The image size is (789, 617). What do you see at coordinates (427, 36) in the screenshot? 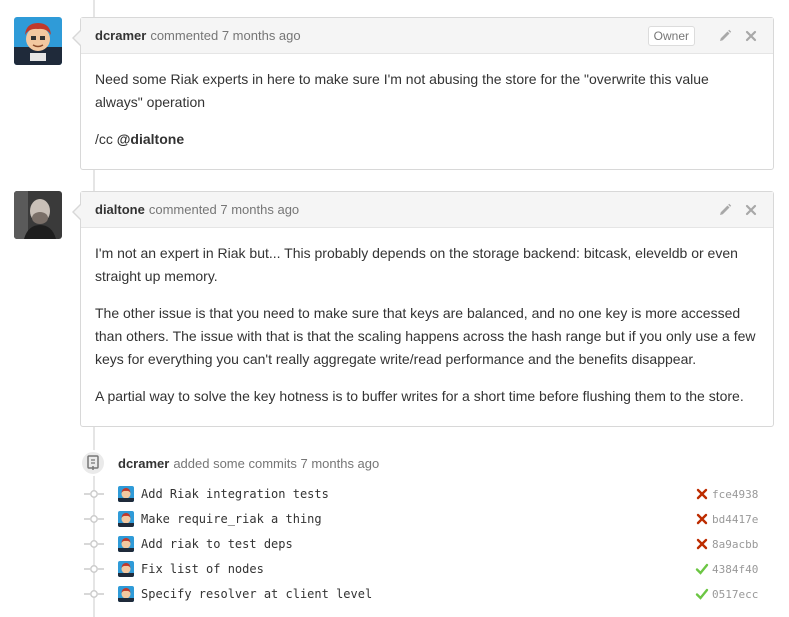
I see `comment-header: dcramer commented 7 months ago Owner` at bounding box center [427, 36].